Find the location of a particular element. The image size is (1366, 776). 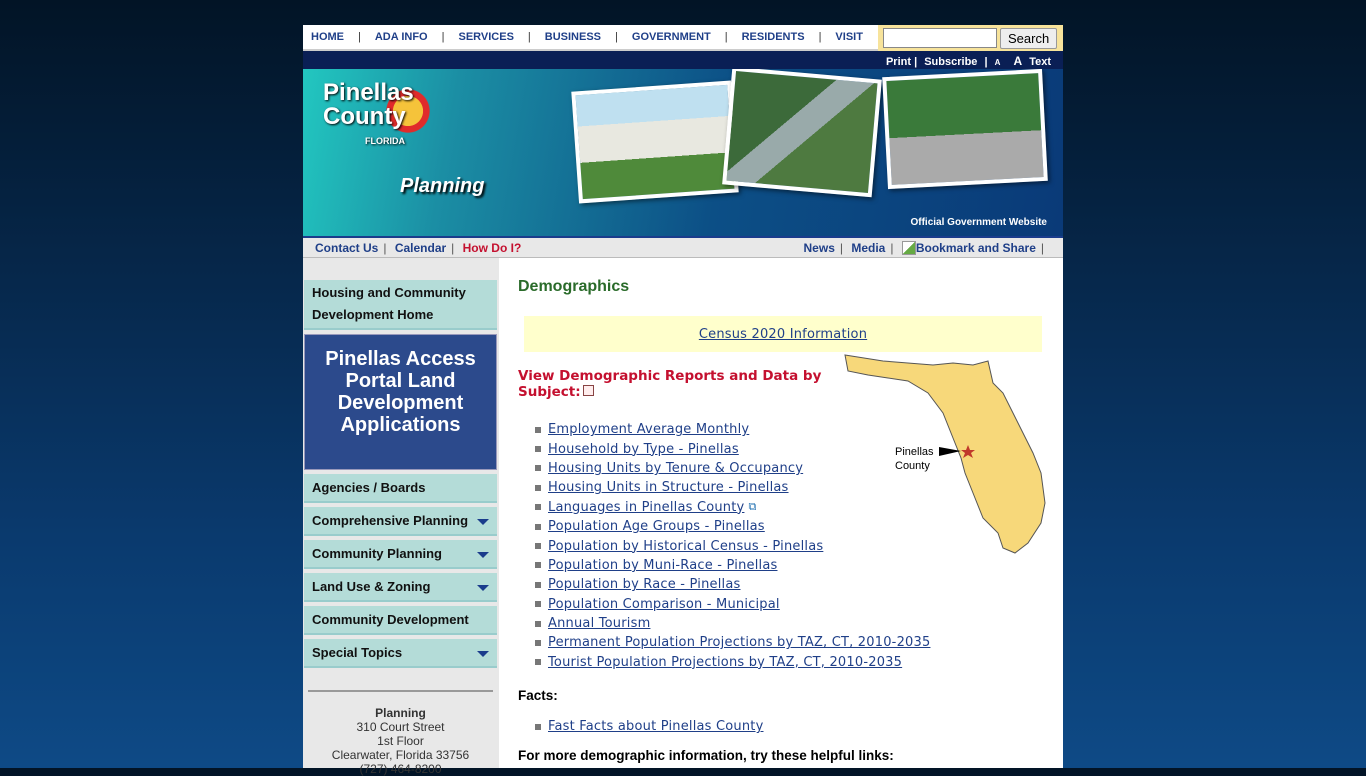

nav-item-services: SERVICES is located at coordinates (485, 37).